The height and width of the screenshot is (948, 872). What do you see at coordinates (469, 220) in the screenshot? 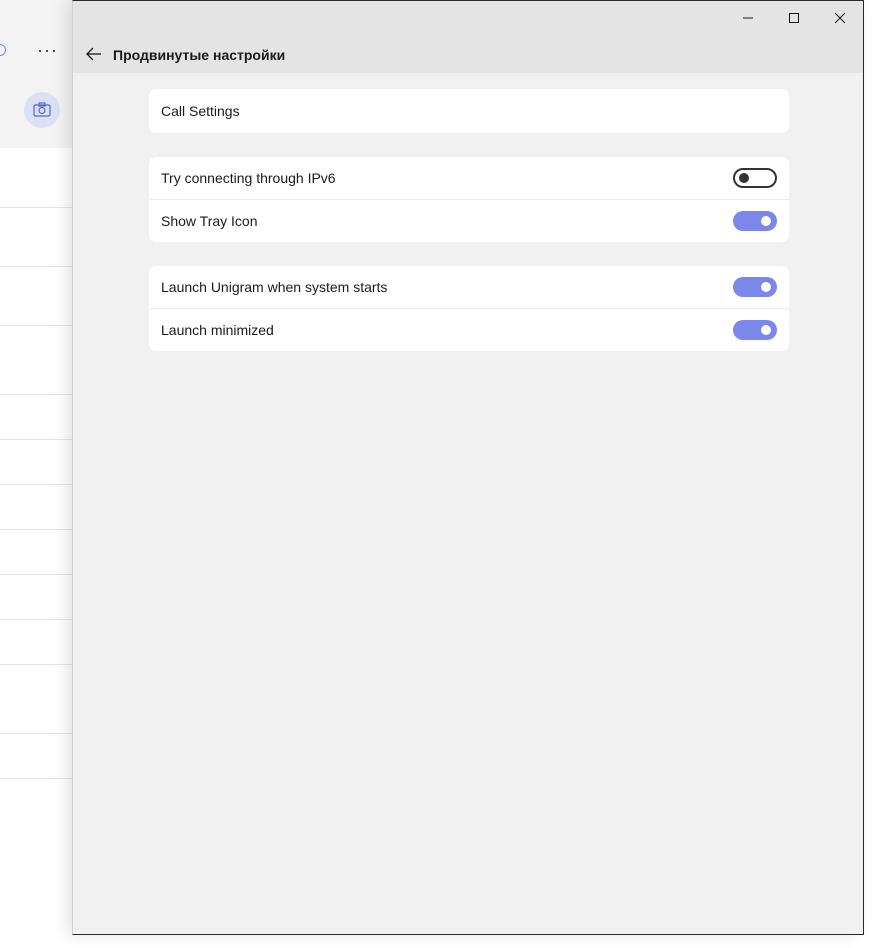
I see `tray-icon-row: Show Tray Icon` at bounding box center [469, 220].